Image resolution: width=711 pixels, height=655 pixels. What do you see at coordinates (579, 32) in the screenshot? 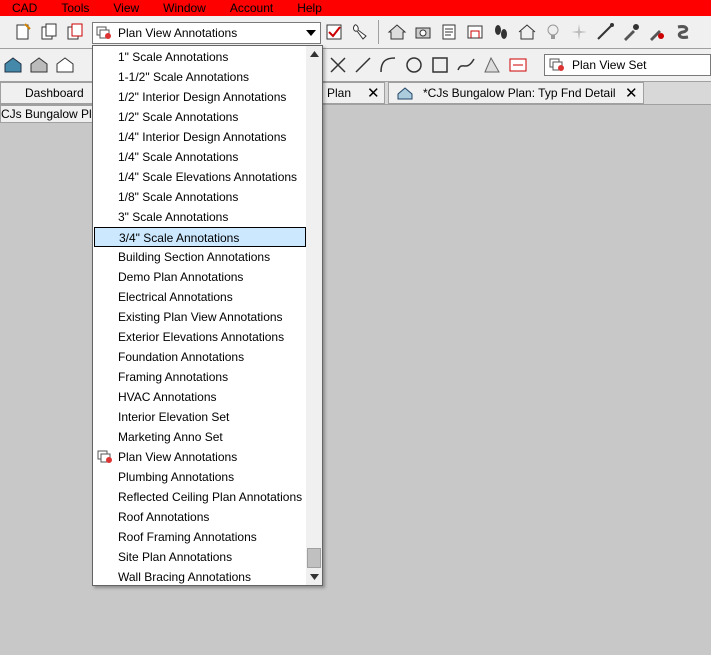
I see `sparkle-icon` at bounding box center [579, 32].